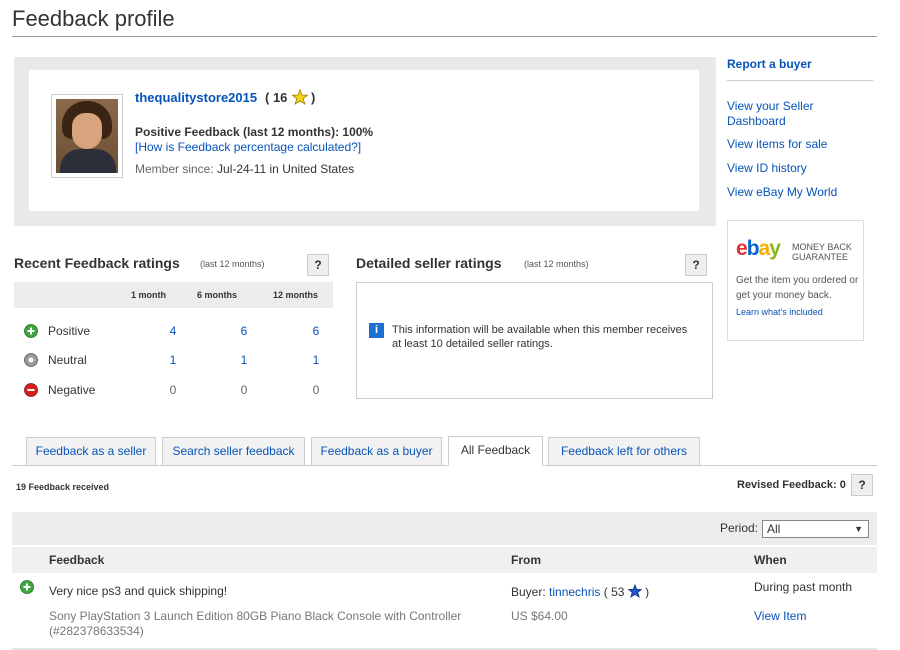 This screenshot has width=900, height=650. I want to click on guarantee-badge: MONEY BACK GUARANTEE, so click(822, 252).